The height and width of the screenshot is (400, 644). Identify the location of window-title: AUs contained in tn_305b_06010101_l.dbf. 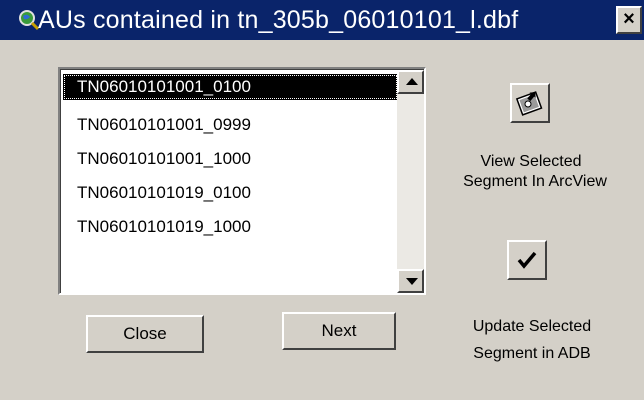
(278, 20).